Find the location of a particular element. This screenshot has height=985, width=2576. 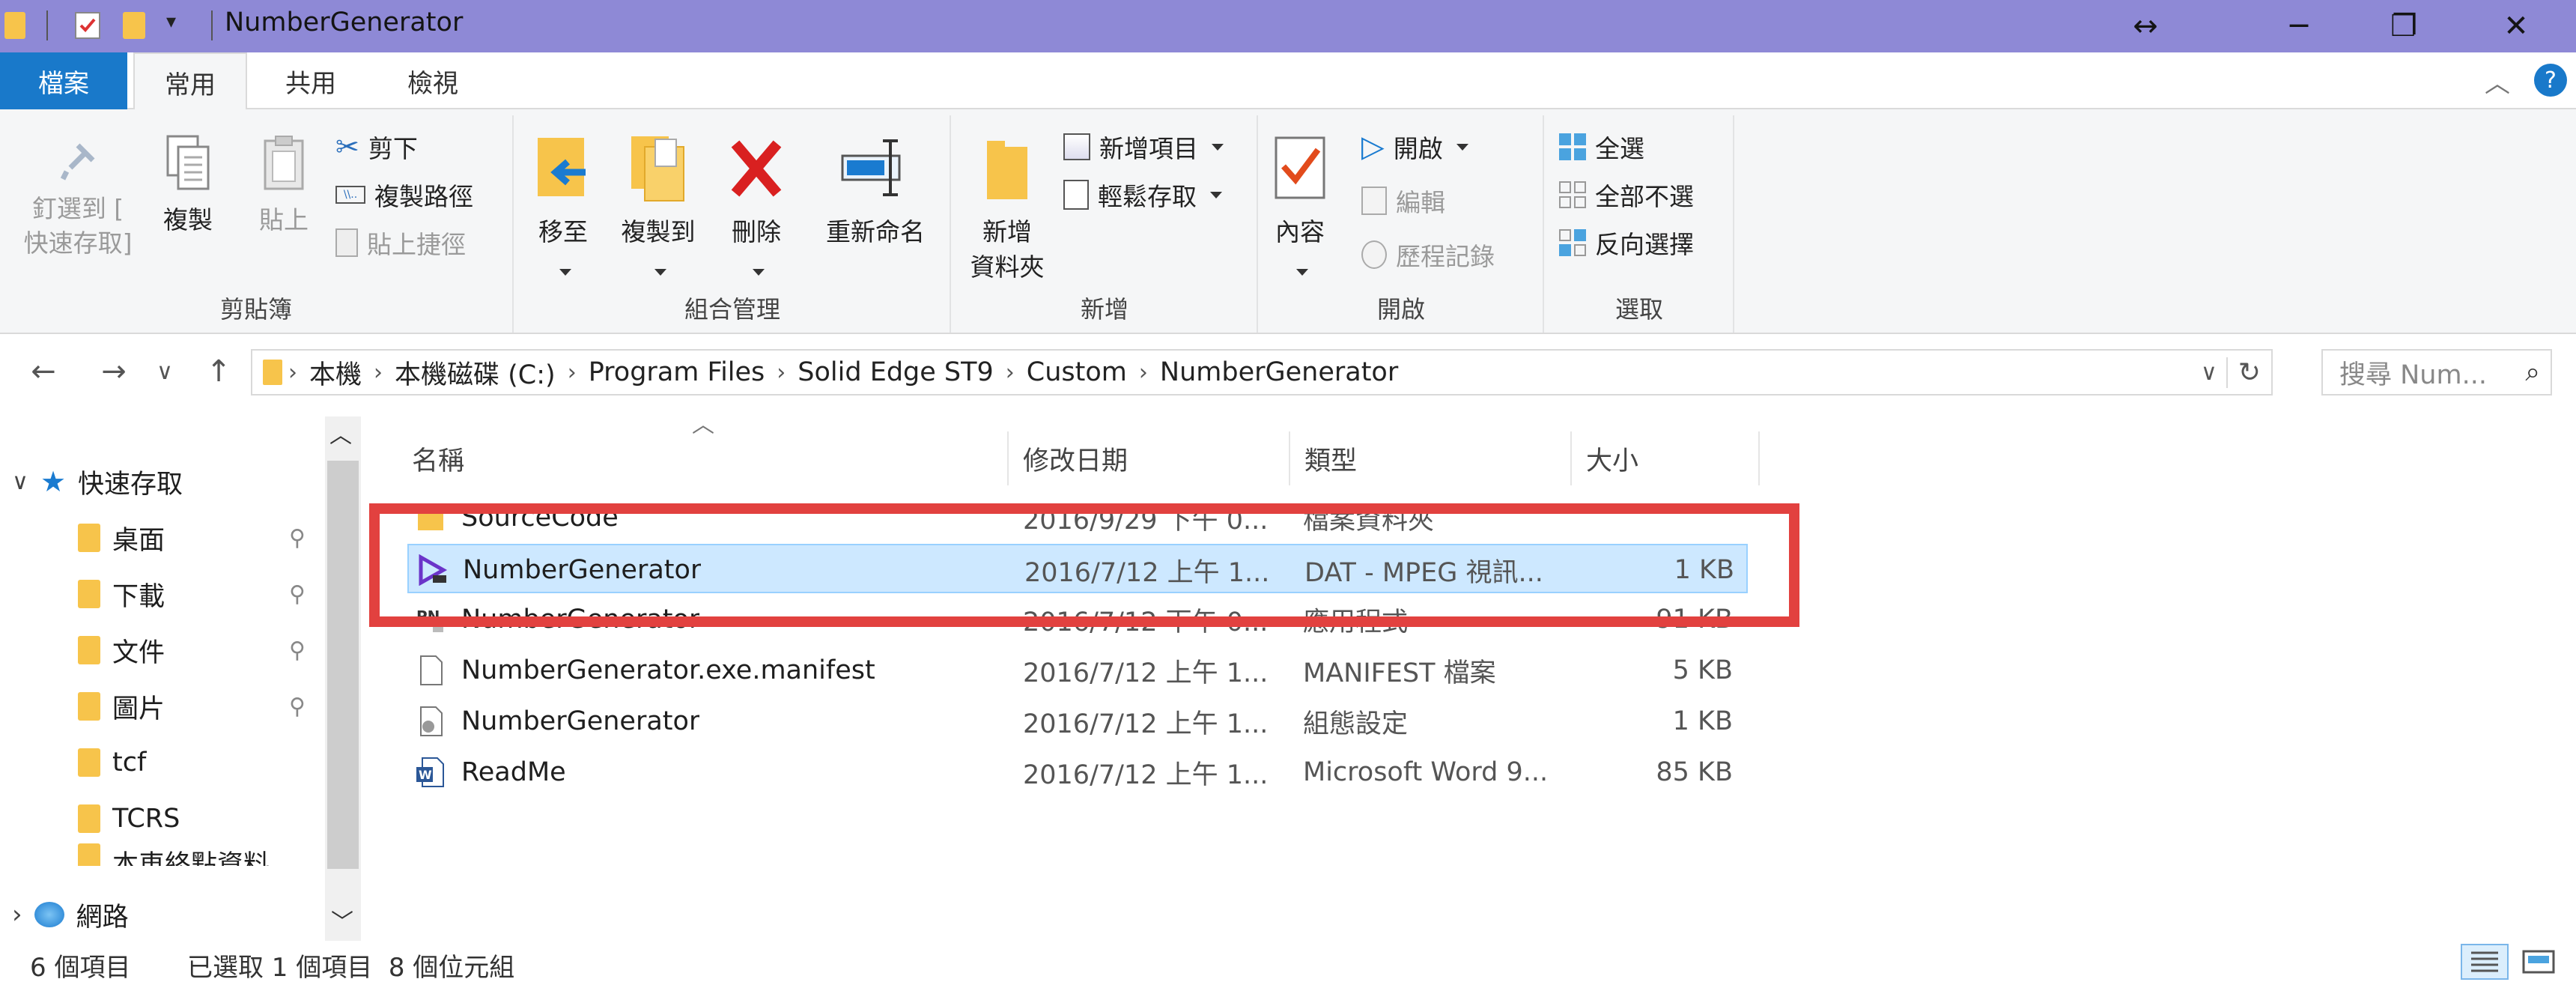

nav-item-tcf: tcf is located at coordinates (112, 762).